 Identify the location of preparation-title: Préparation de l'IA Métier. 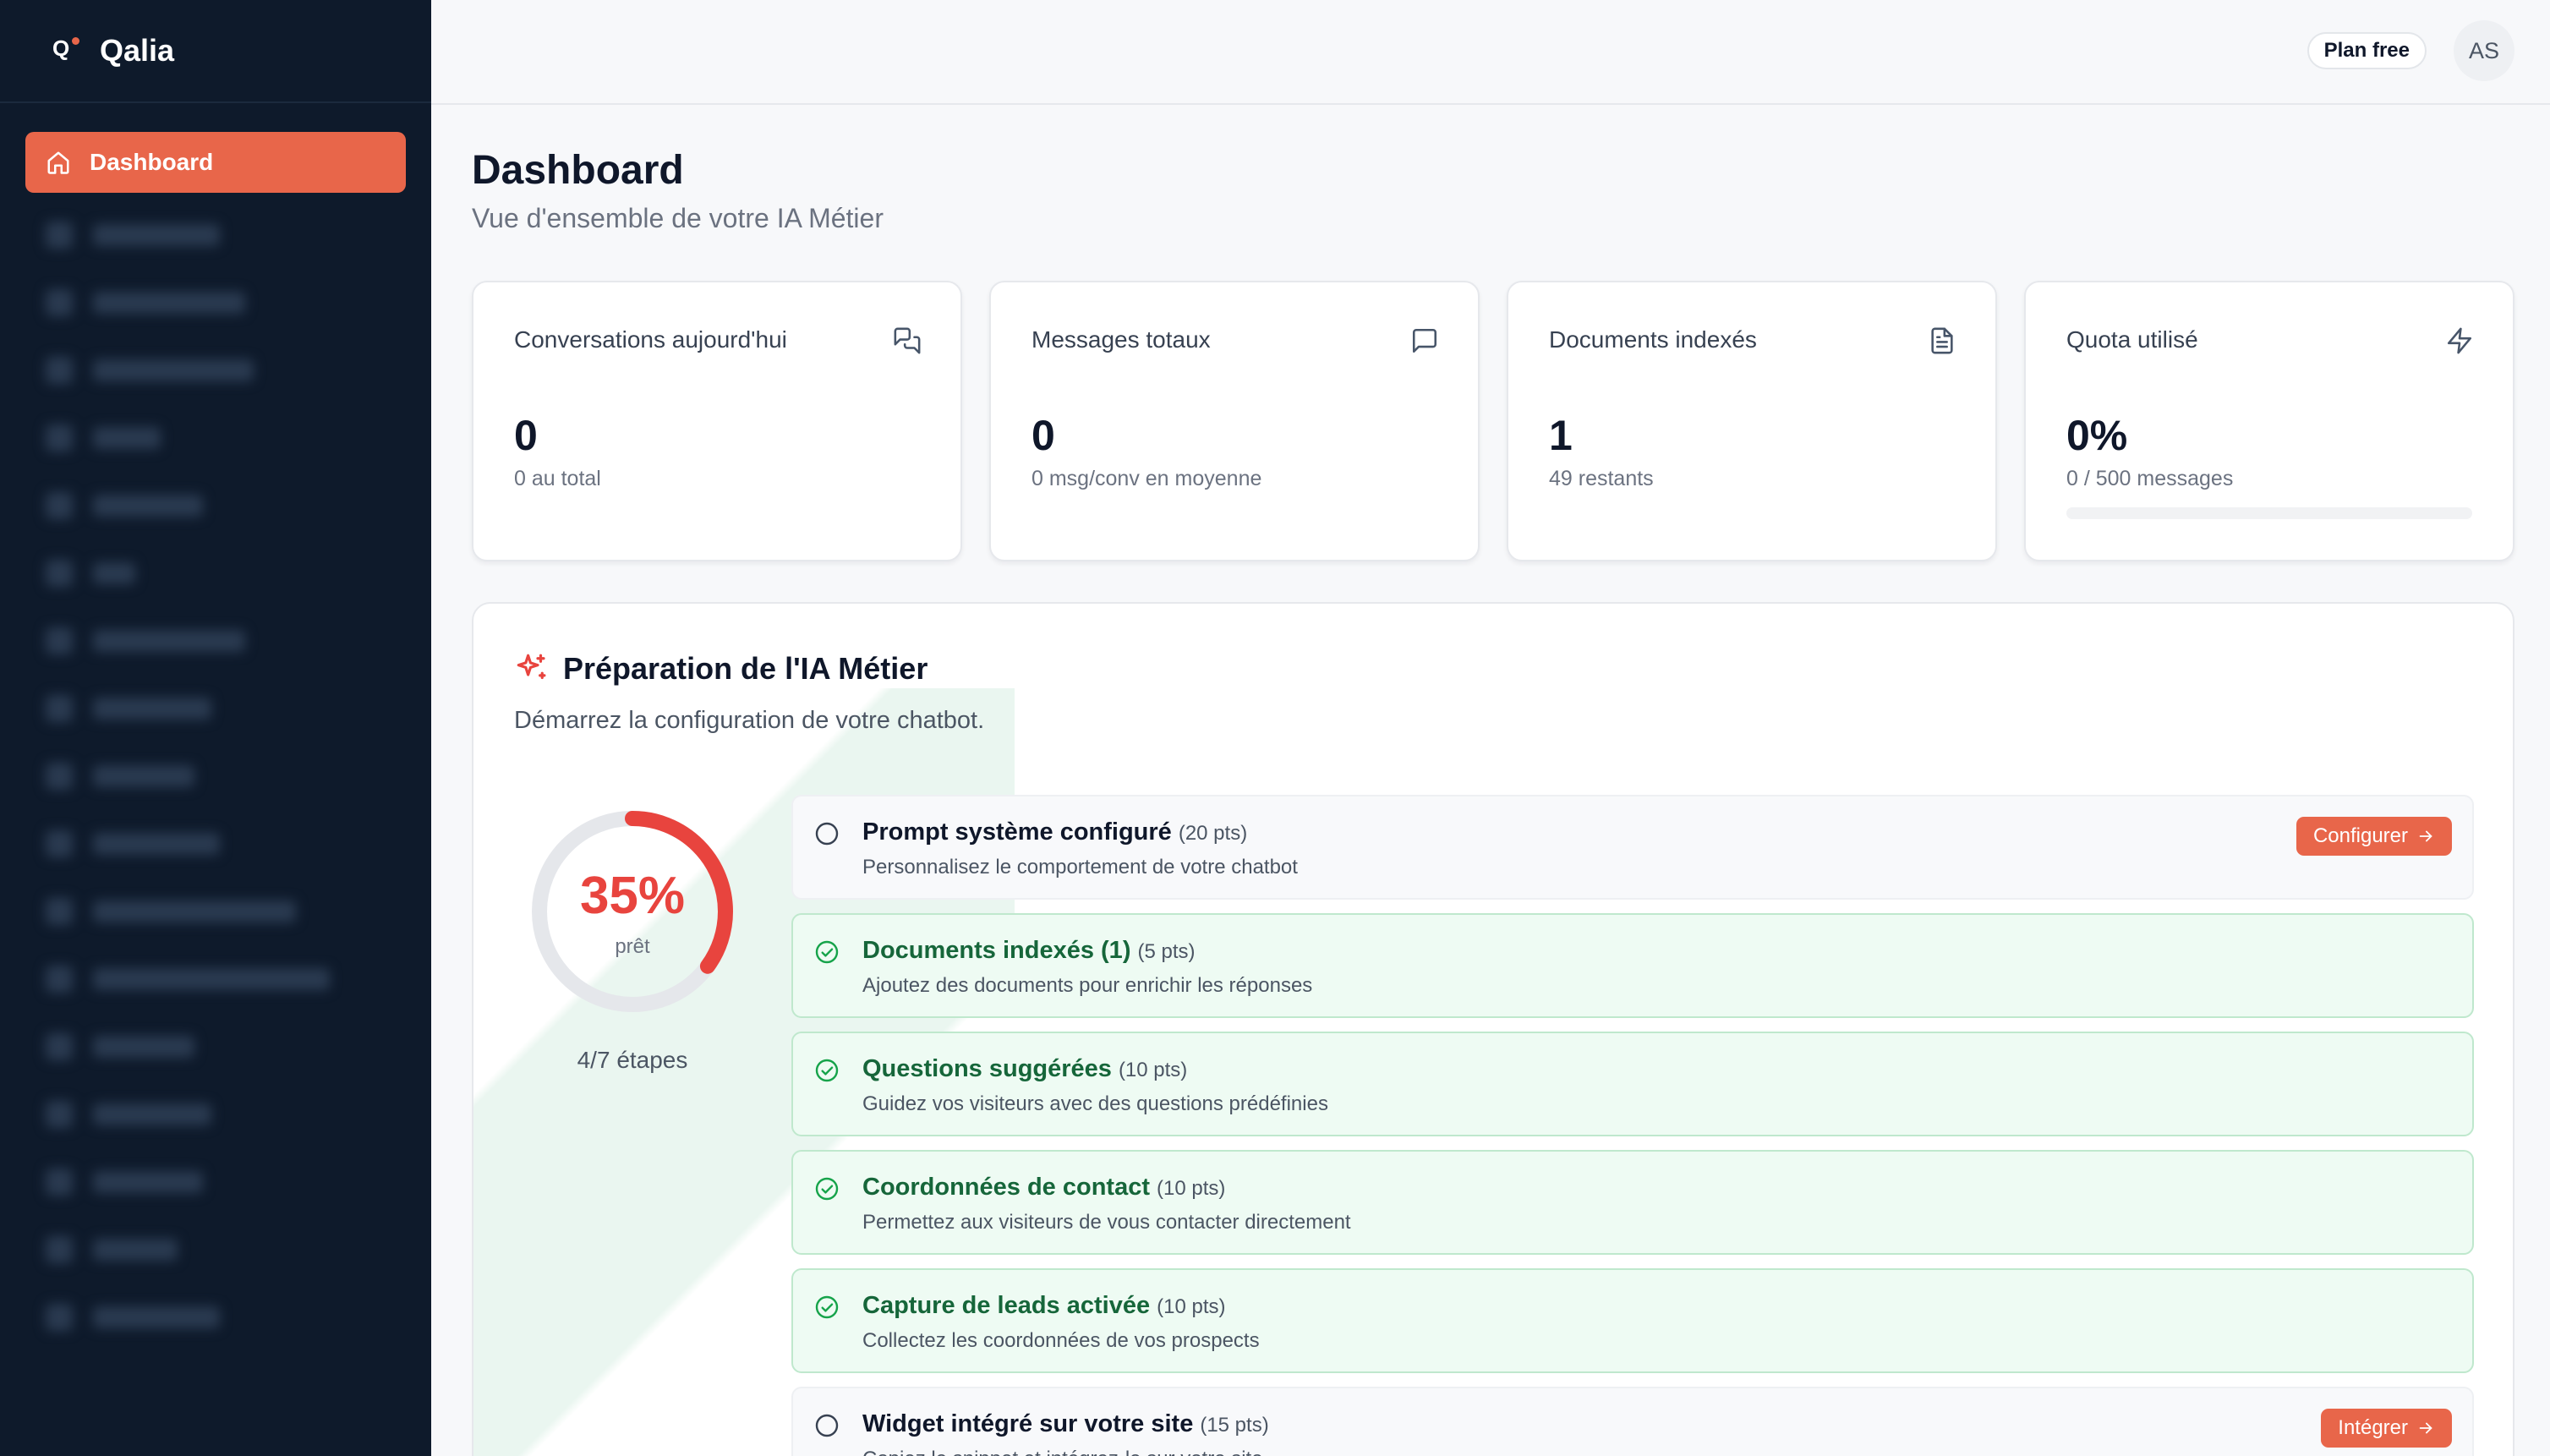
(746, 669).